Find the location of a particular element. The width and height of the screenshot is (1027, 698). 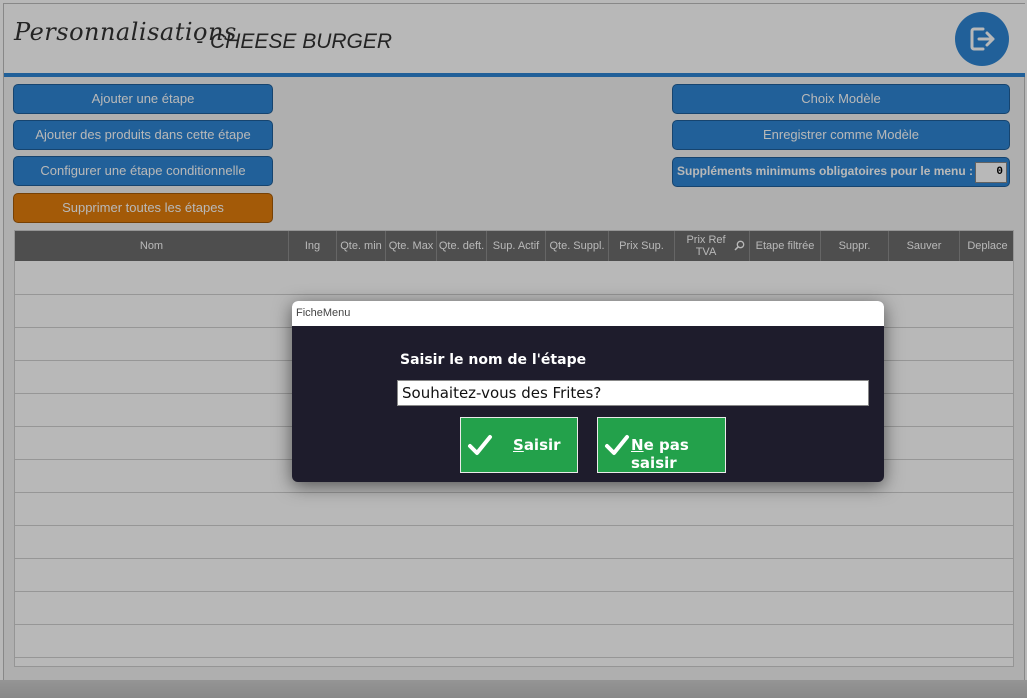

dialog-prompt: Saisir le nom de l'étape is located at coordinates (493, 360).